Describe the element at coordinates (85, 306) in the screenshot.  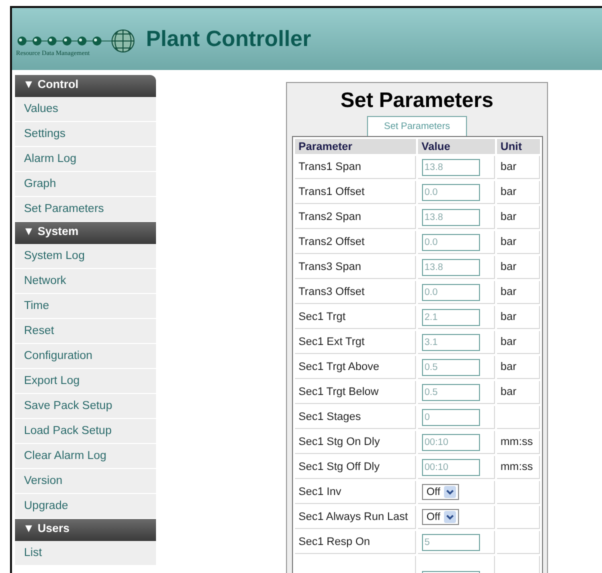
I see `sidebar-link: Time` at that location.